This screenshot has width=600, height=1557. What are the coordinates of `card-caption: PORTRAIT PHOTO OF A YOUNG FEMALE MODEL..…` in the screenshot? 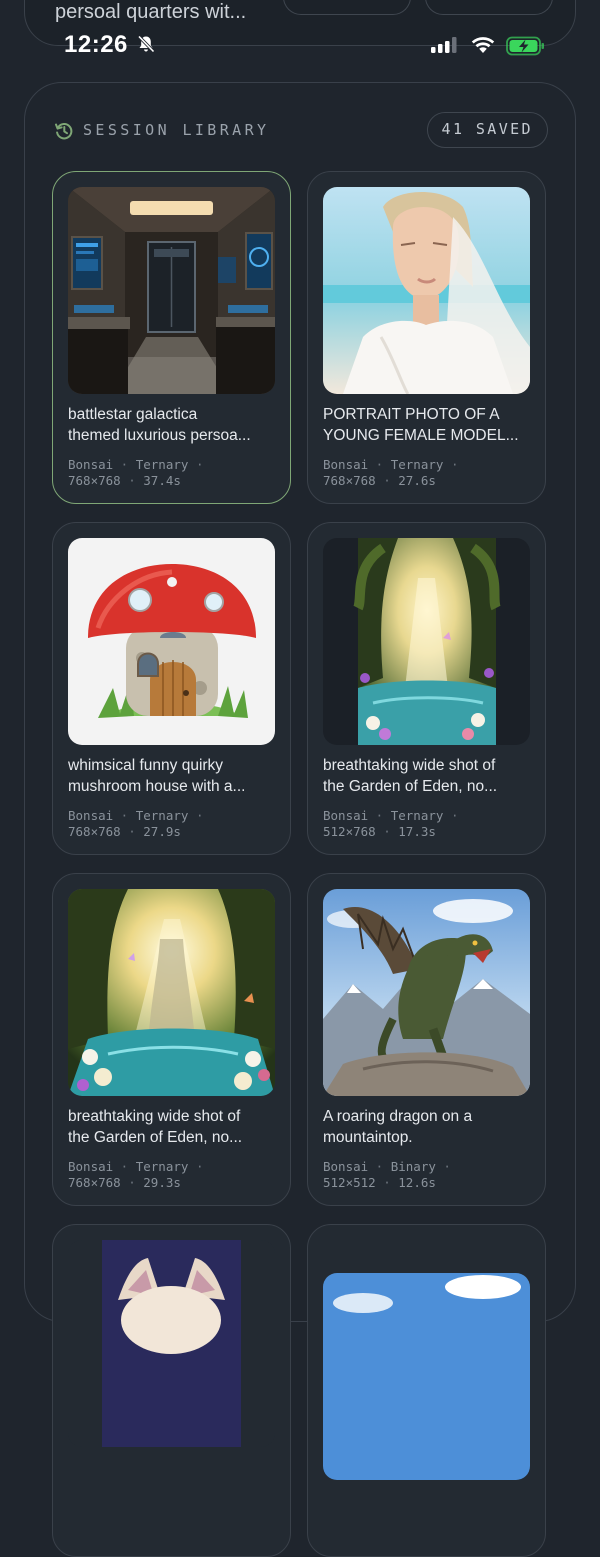 It's located at (421, 425).